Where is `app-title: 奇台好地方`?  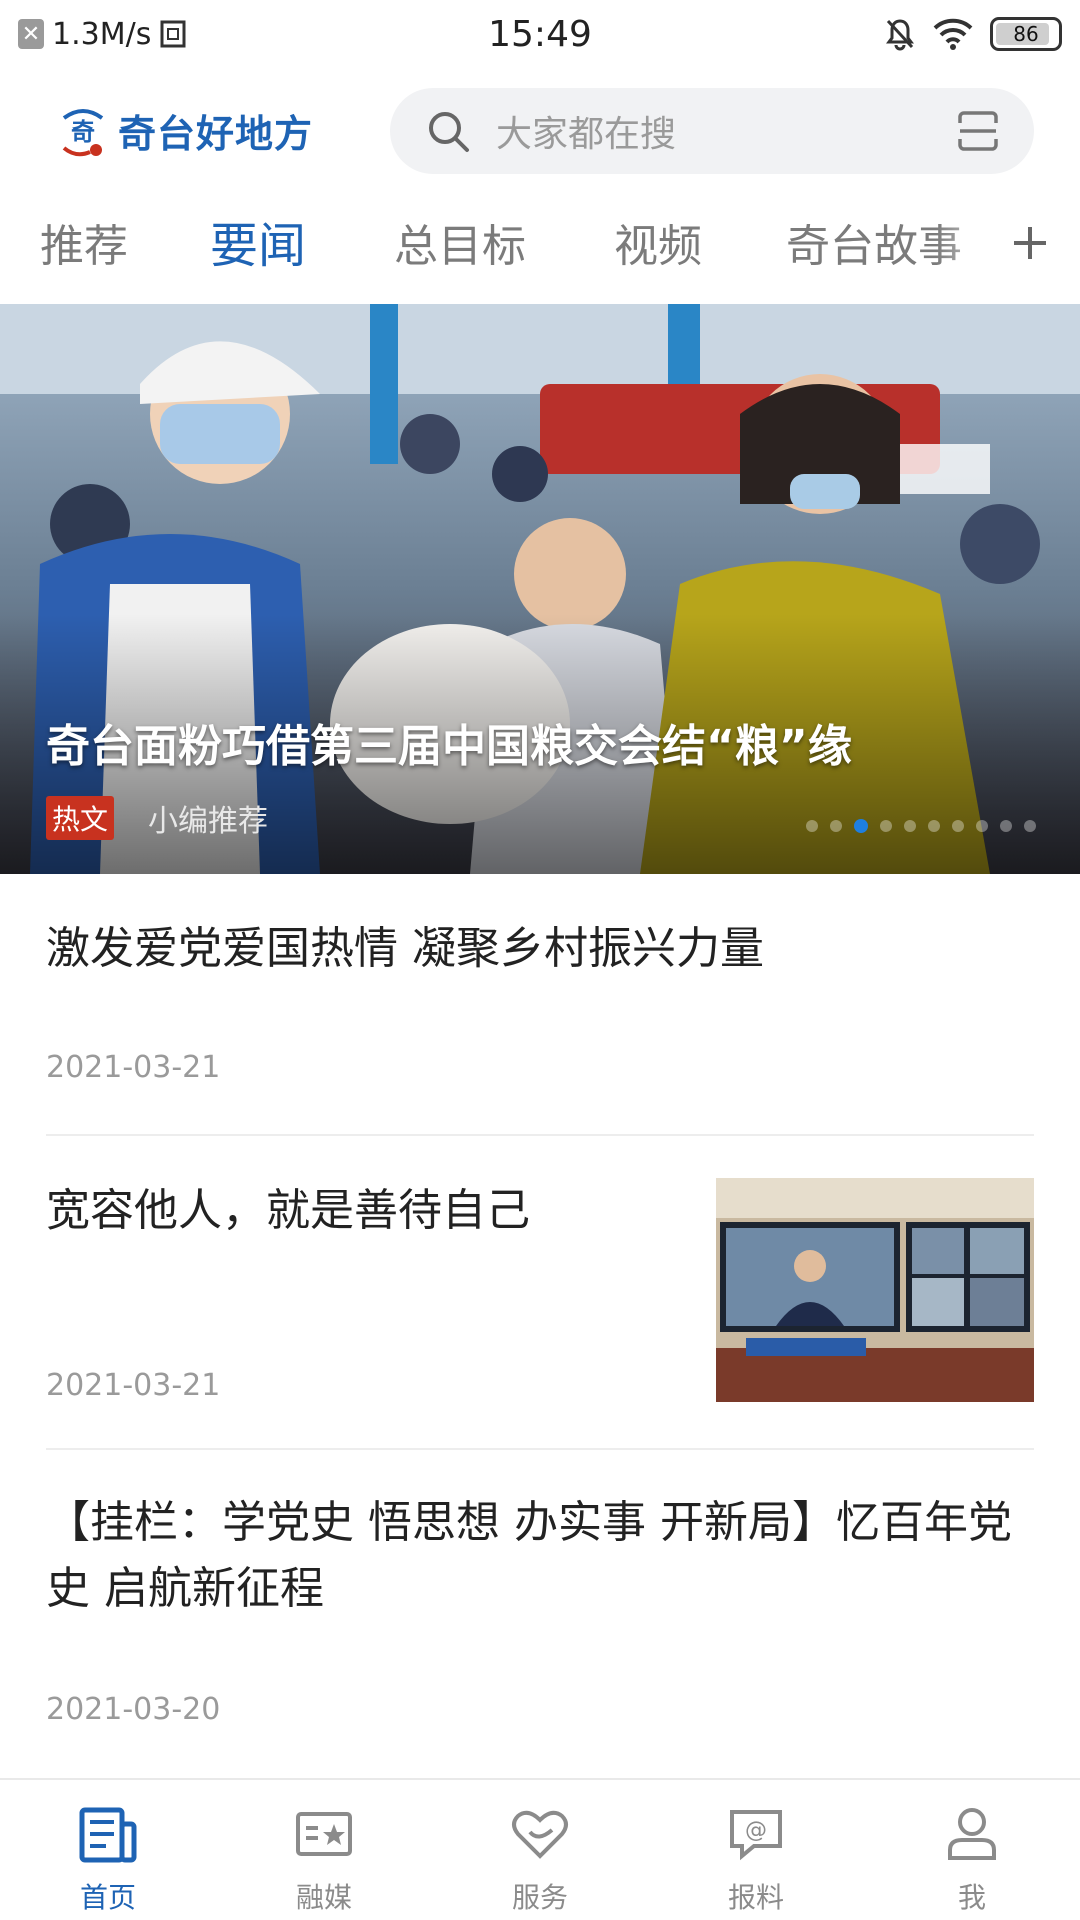 app-title: 奇台好地方 is located at coordinates (216, 133).